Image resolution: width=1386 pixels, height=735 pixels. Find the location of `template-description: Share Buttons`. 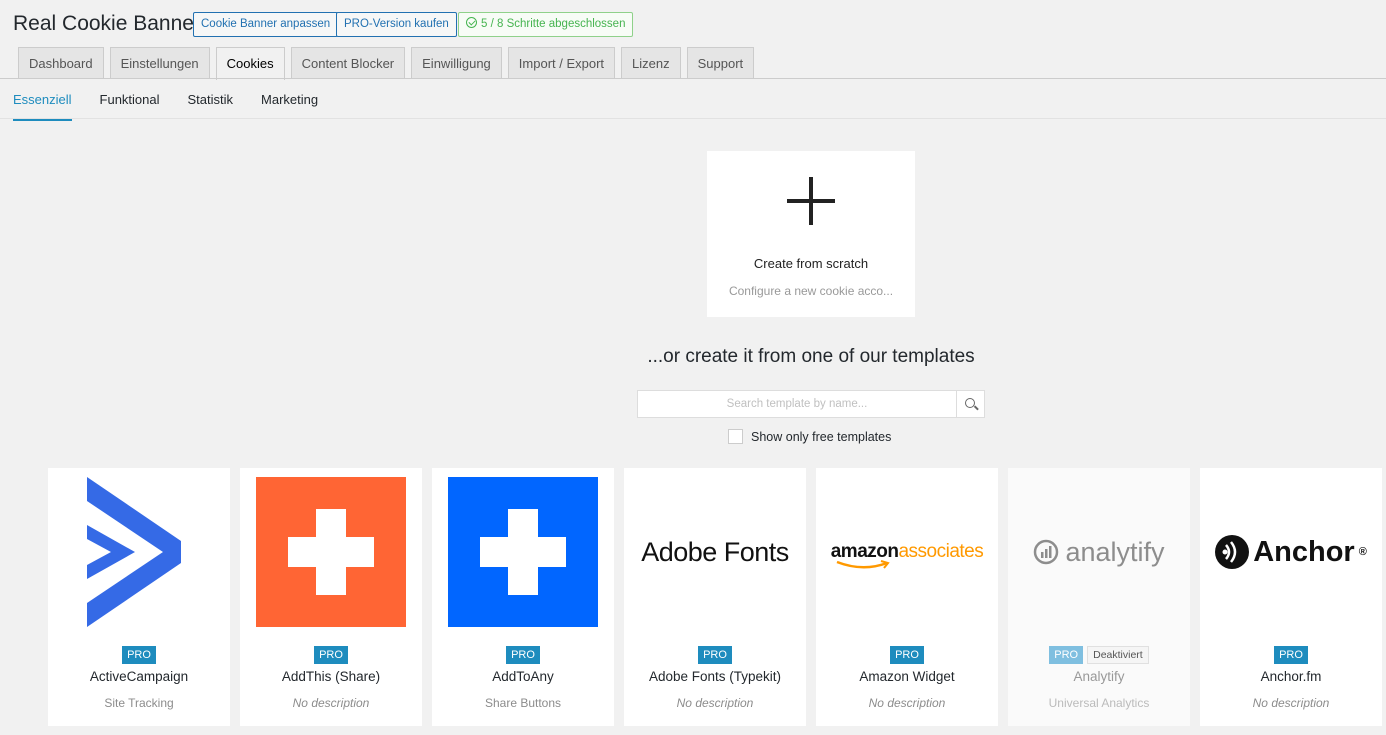

template-description: Share Buttons is located at coordinates (523, 703).